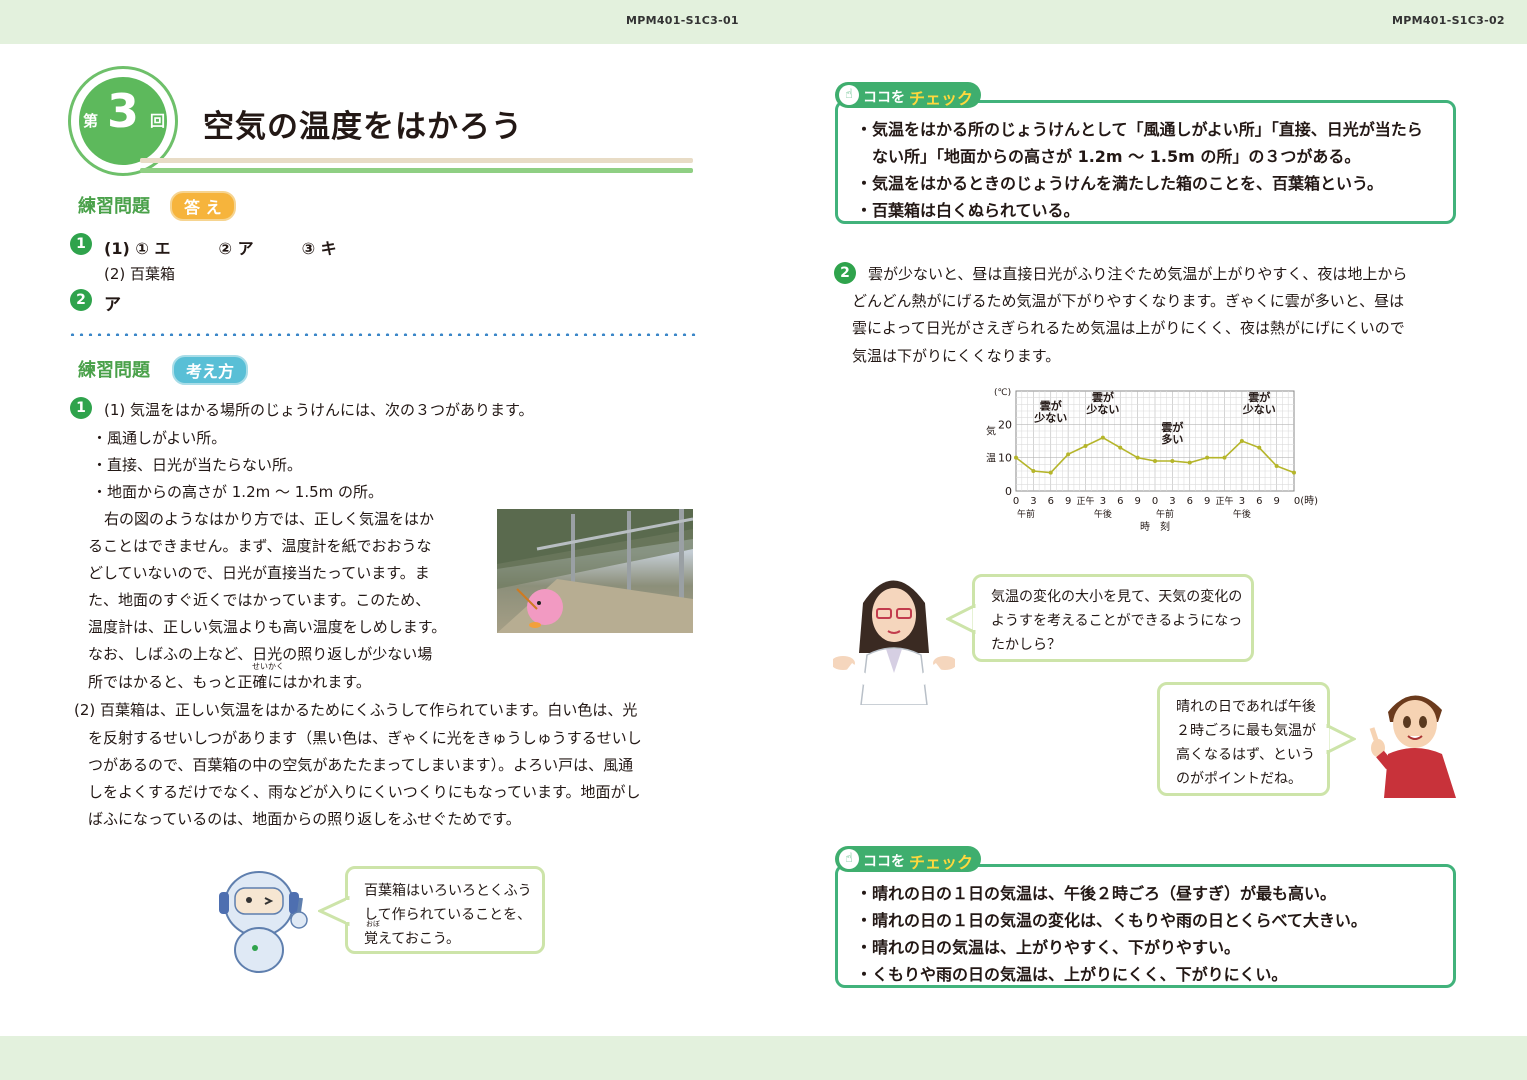 The width and height of the screenshot is (1527, 1080). Describe the element at coordinates (991, 430) in the screenshot. I see `chart-y-label: 気` at that location.